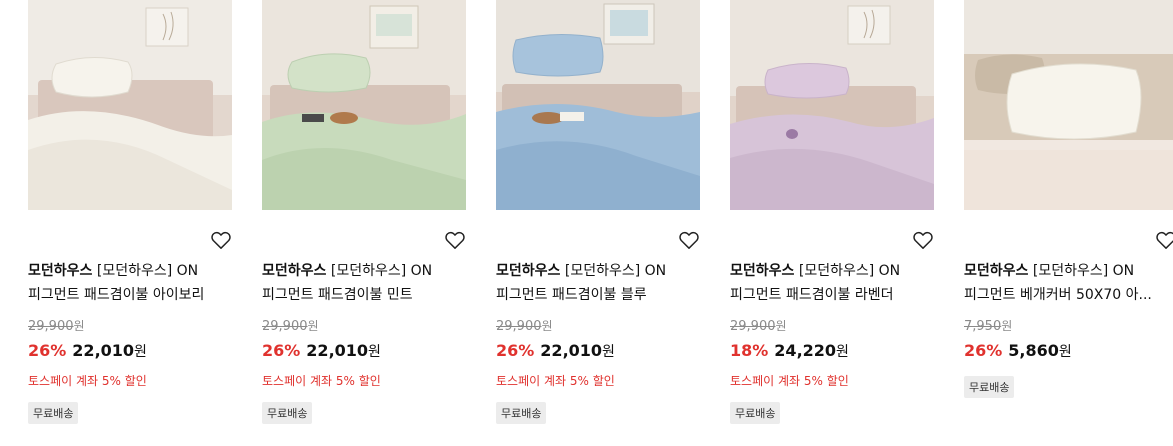 The image size is (1173, 446). Describe the element at coordinates (601, 283) in the screenshot. I see `product-title: 모던하우스 [모던하우스] ON 피그먼트 패드겸이불 블루` at that location.